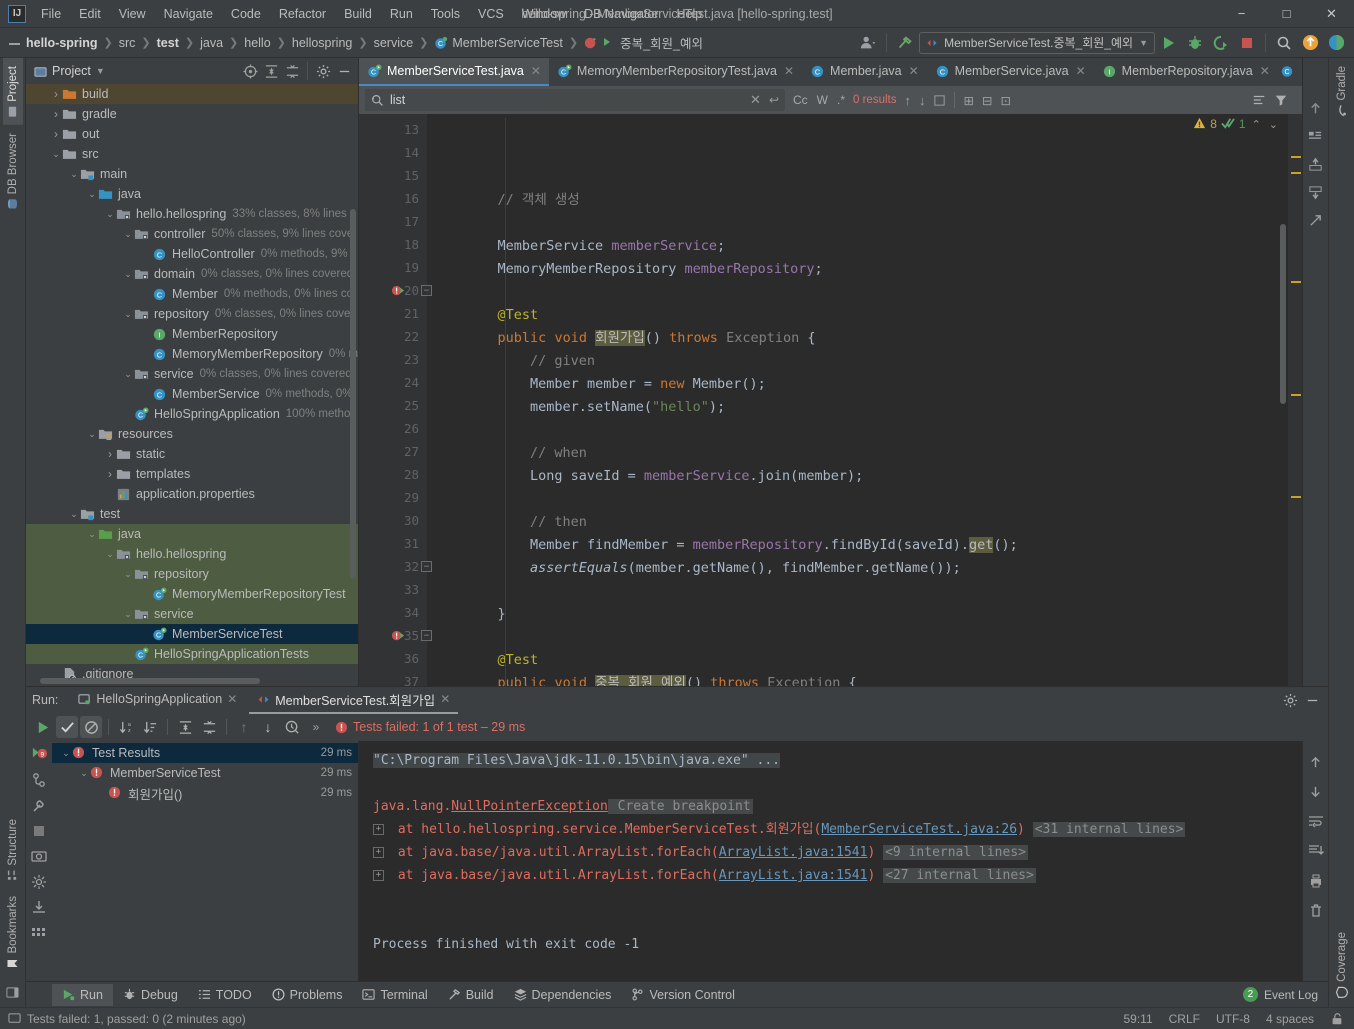 This screenshot has width=1354, height=1029. What do you see at coordinates (51, 14) in the screenshot?
I see `menu-file: File` at bounding box center [51, 14].